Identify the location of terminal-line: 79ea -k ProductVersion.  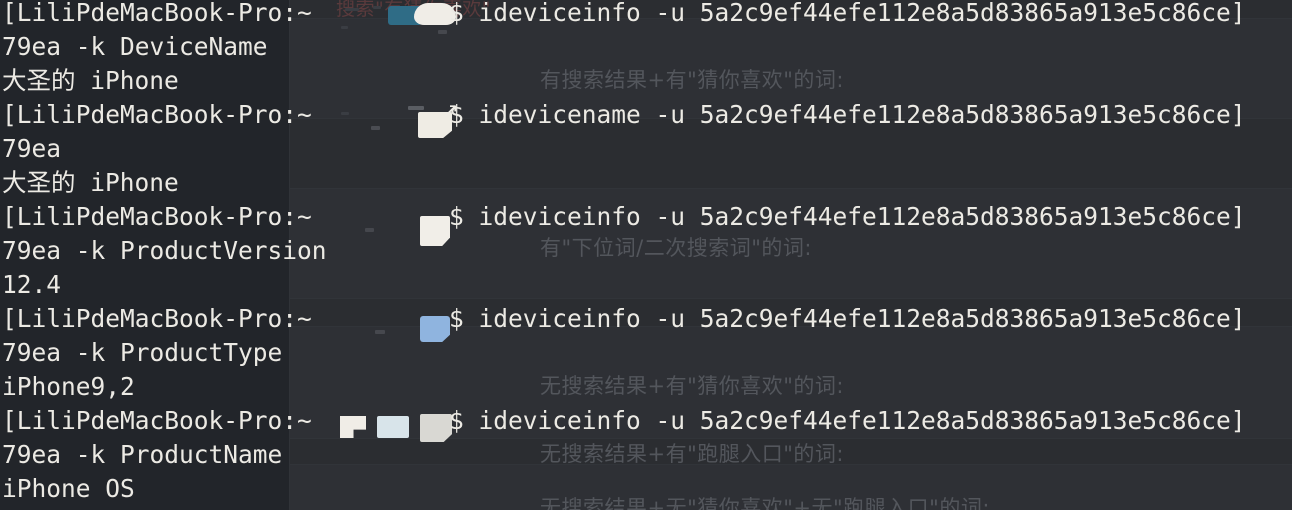
(164, 250).